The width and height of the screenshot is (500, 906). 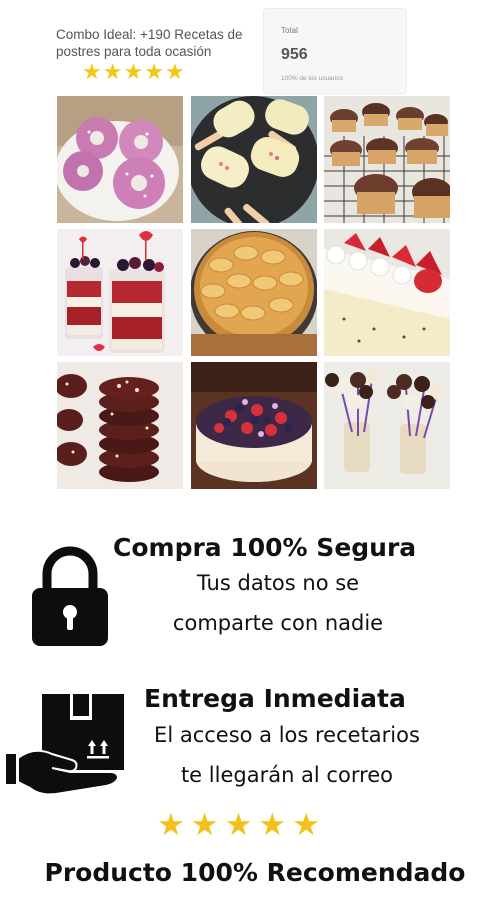 I want to click on strawberry-cake-image, so click(x=387, y=292).